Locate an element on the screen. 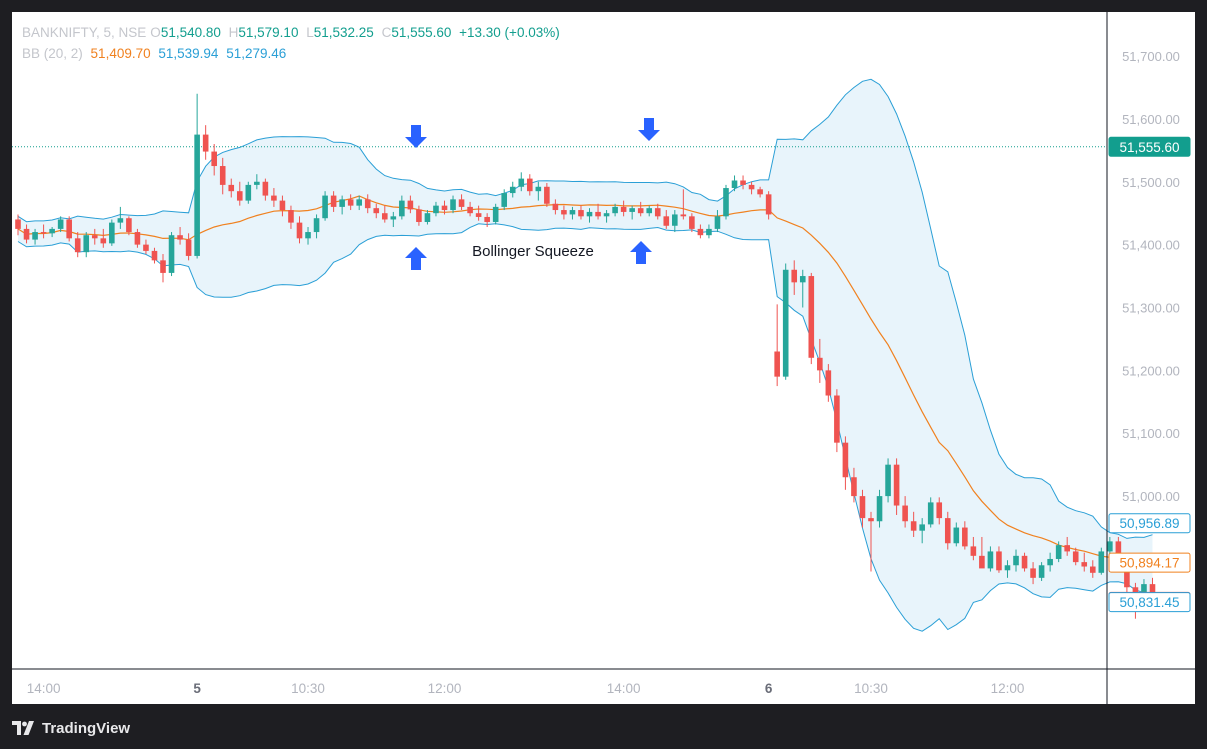 The image size is (1207, 749). brand-name: TradingView is located at coordinates (86, 728).